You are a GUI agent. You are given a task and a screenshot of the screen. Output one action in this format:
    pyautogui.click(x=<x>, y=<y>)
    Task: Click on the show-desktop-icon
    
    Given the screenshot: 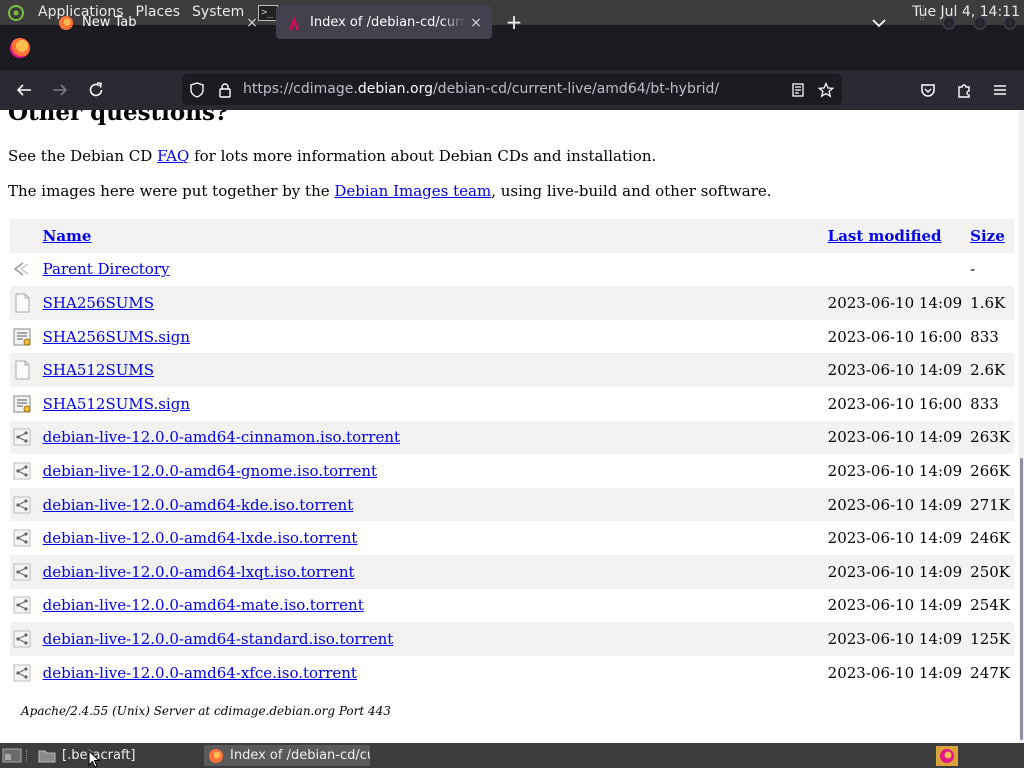 What is the action you would take?
    pyautogui.click(x=12, y=755)
    